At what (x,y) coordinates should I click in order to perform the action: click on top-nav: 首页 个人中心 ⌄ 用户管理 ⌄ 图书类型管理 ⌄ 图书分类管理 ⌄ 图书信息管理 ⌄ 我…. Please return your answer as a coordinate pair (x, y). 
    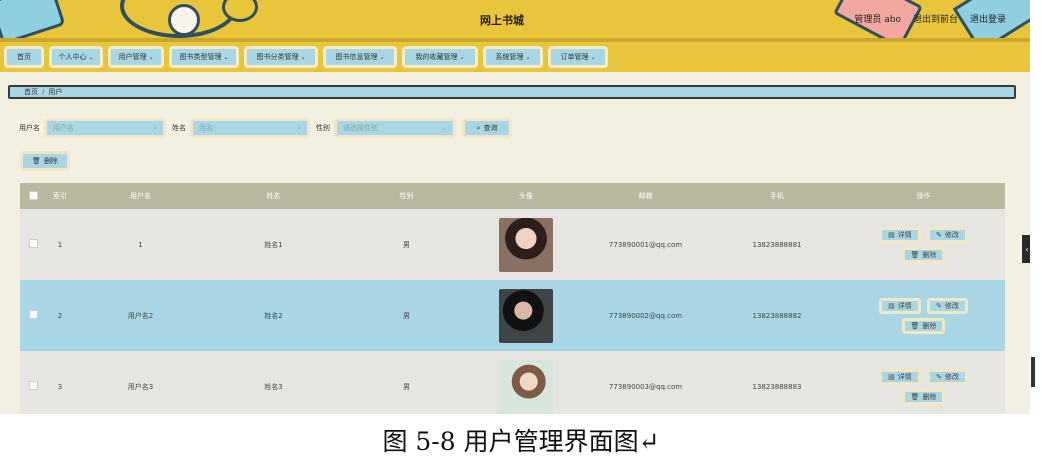
    Looking at the image, I should click on (515, 57).